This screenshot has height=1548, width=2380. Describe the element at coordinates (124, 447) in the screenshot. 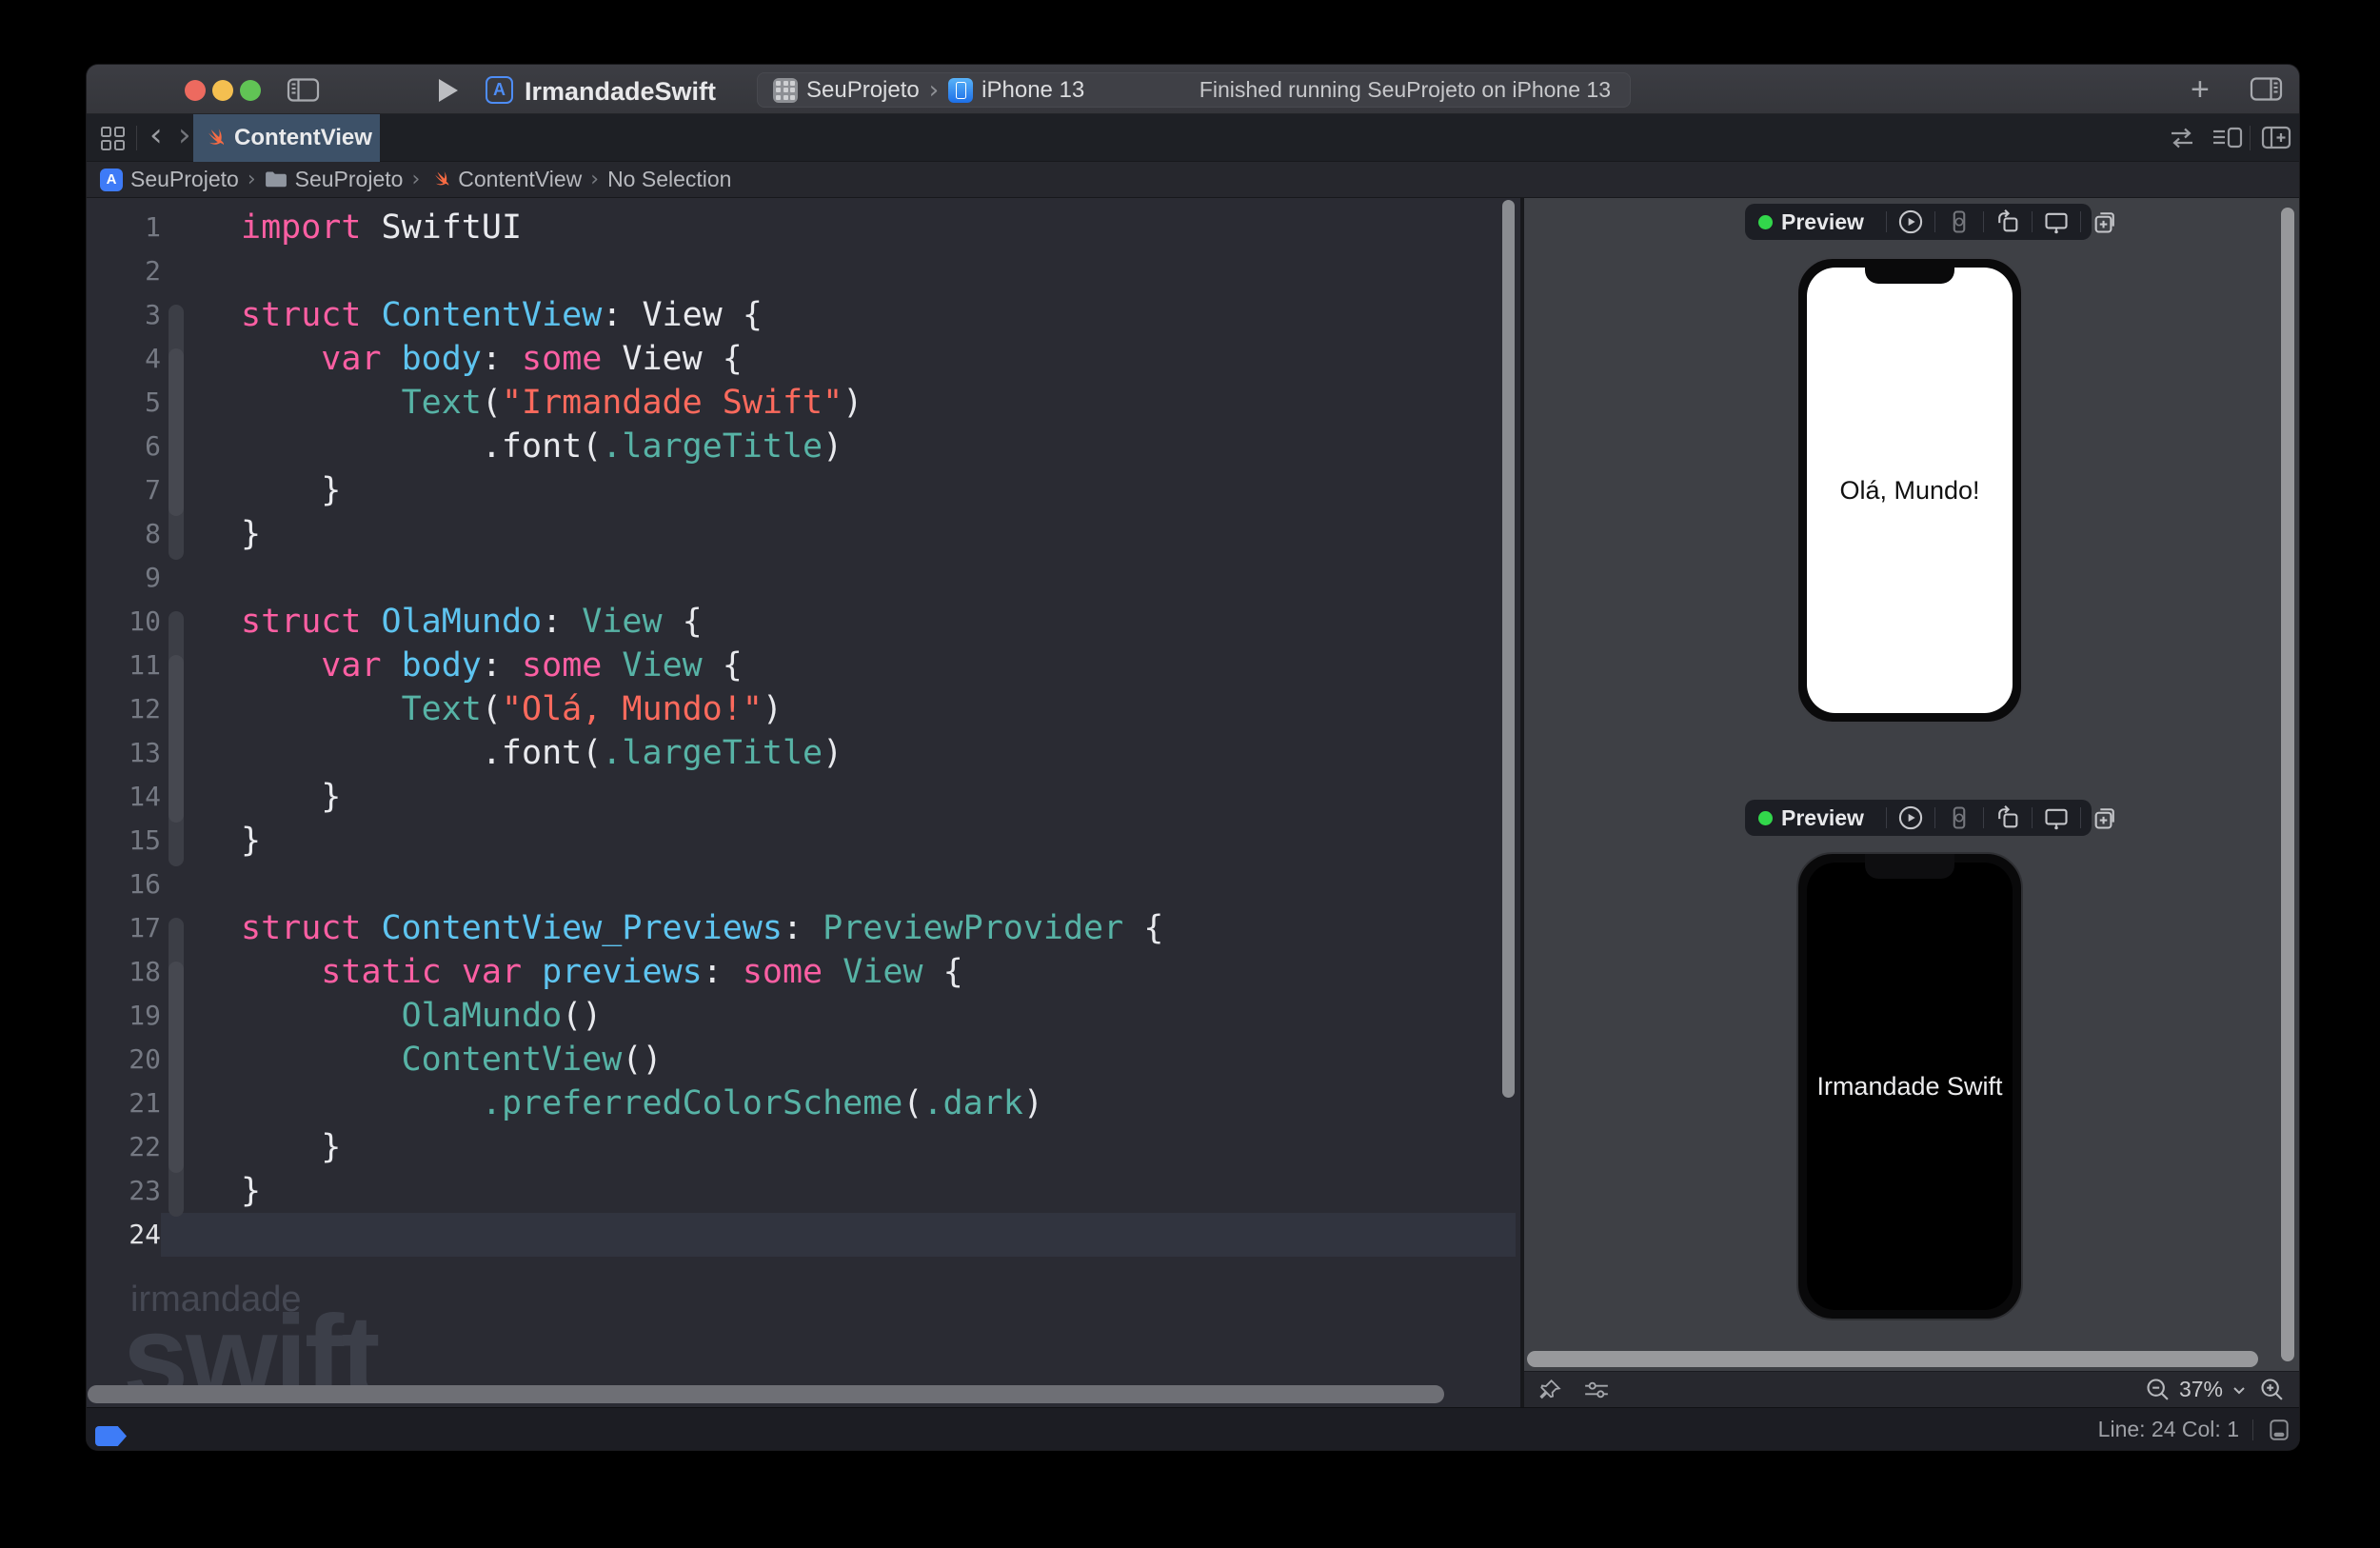

I see `line-number: 6` at that location.